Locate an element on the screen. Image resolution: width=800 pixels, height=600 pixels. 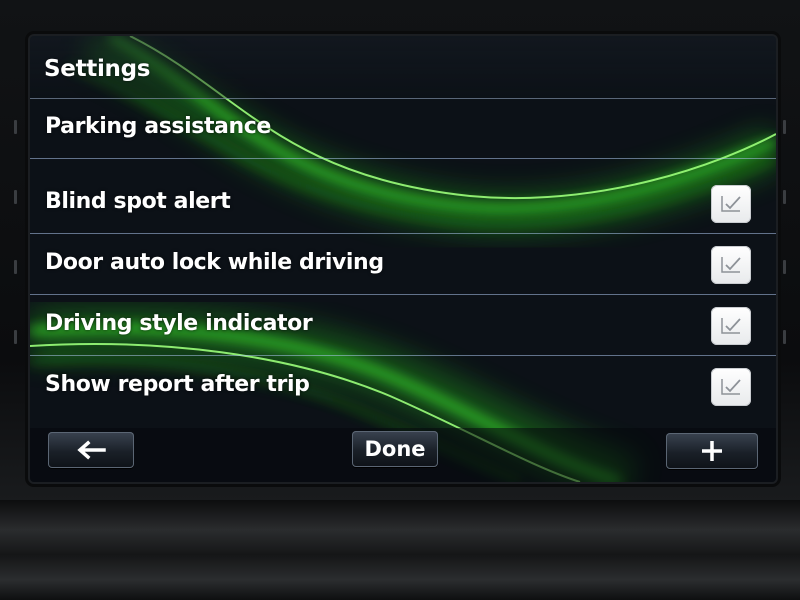
setting-label: Parking assistance is located at coordinates (158, 126).